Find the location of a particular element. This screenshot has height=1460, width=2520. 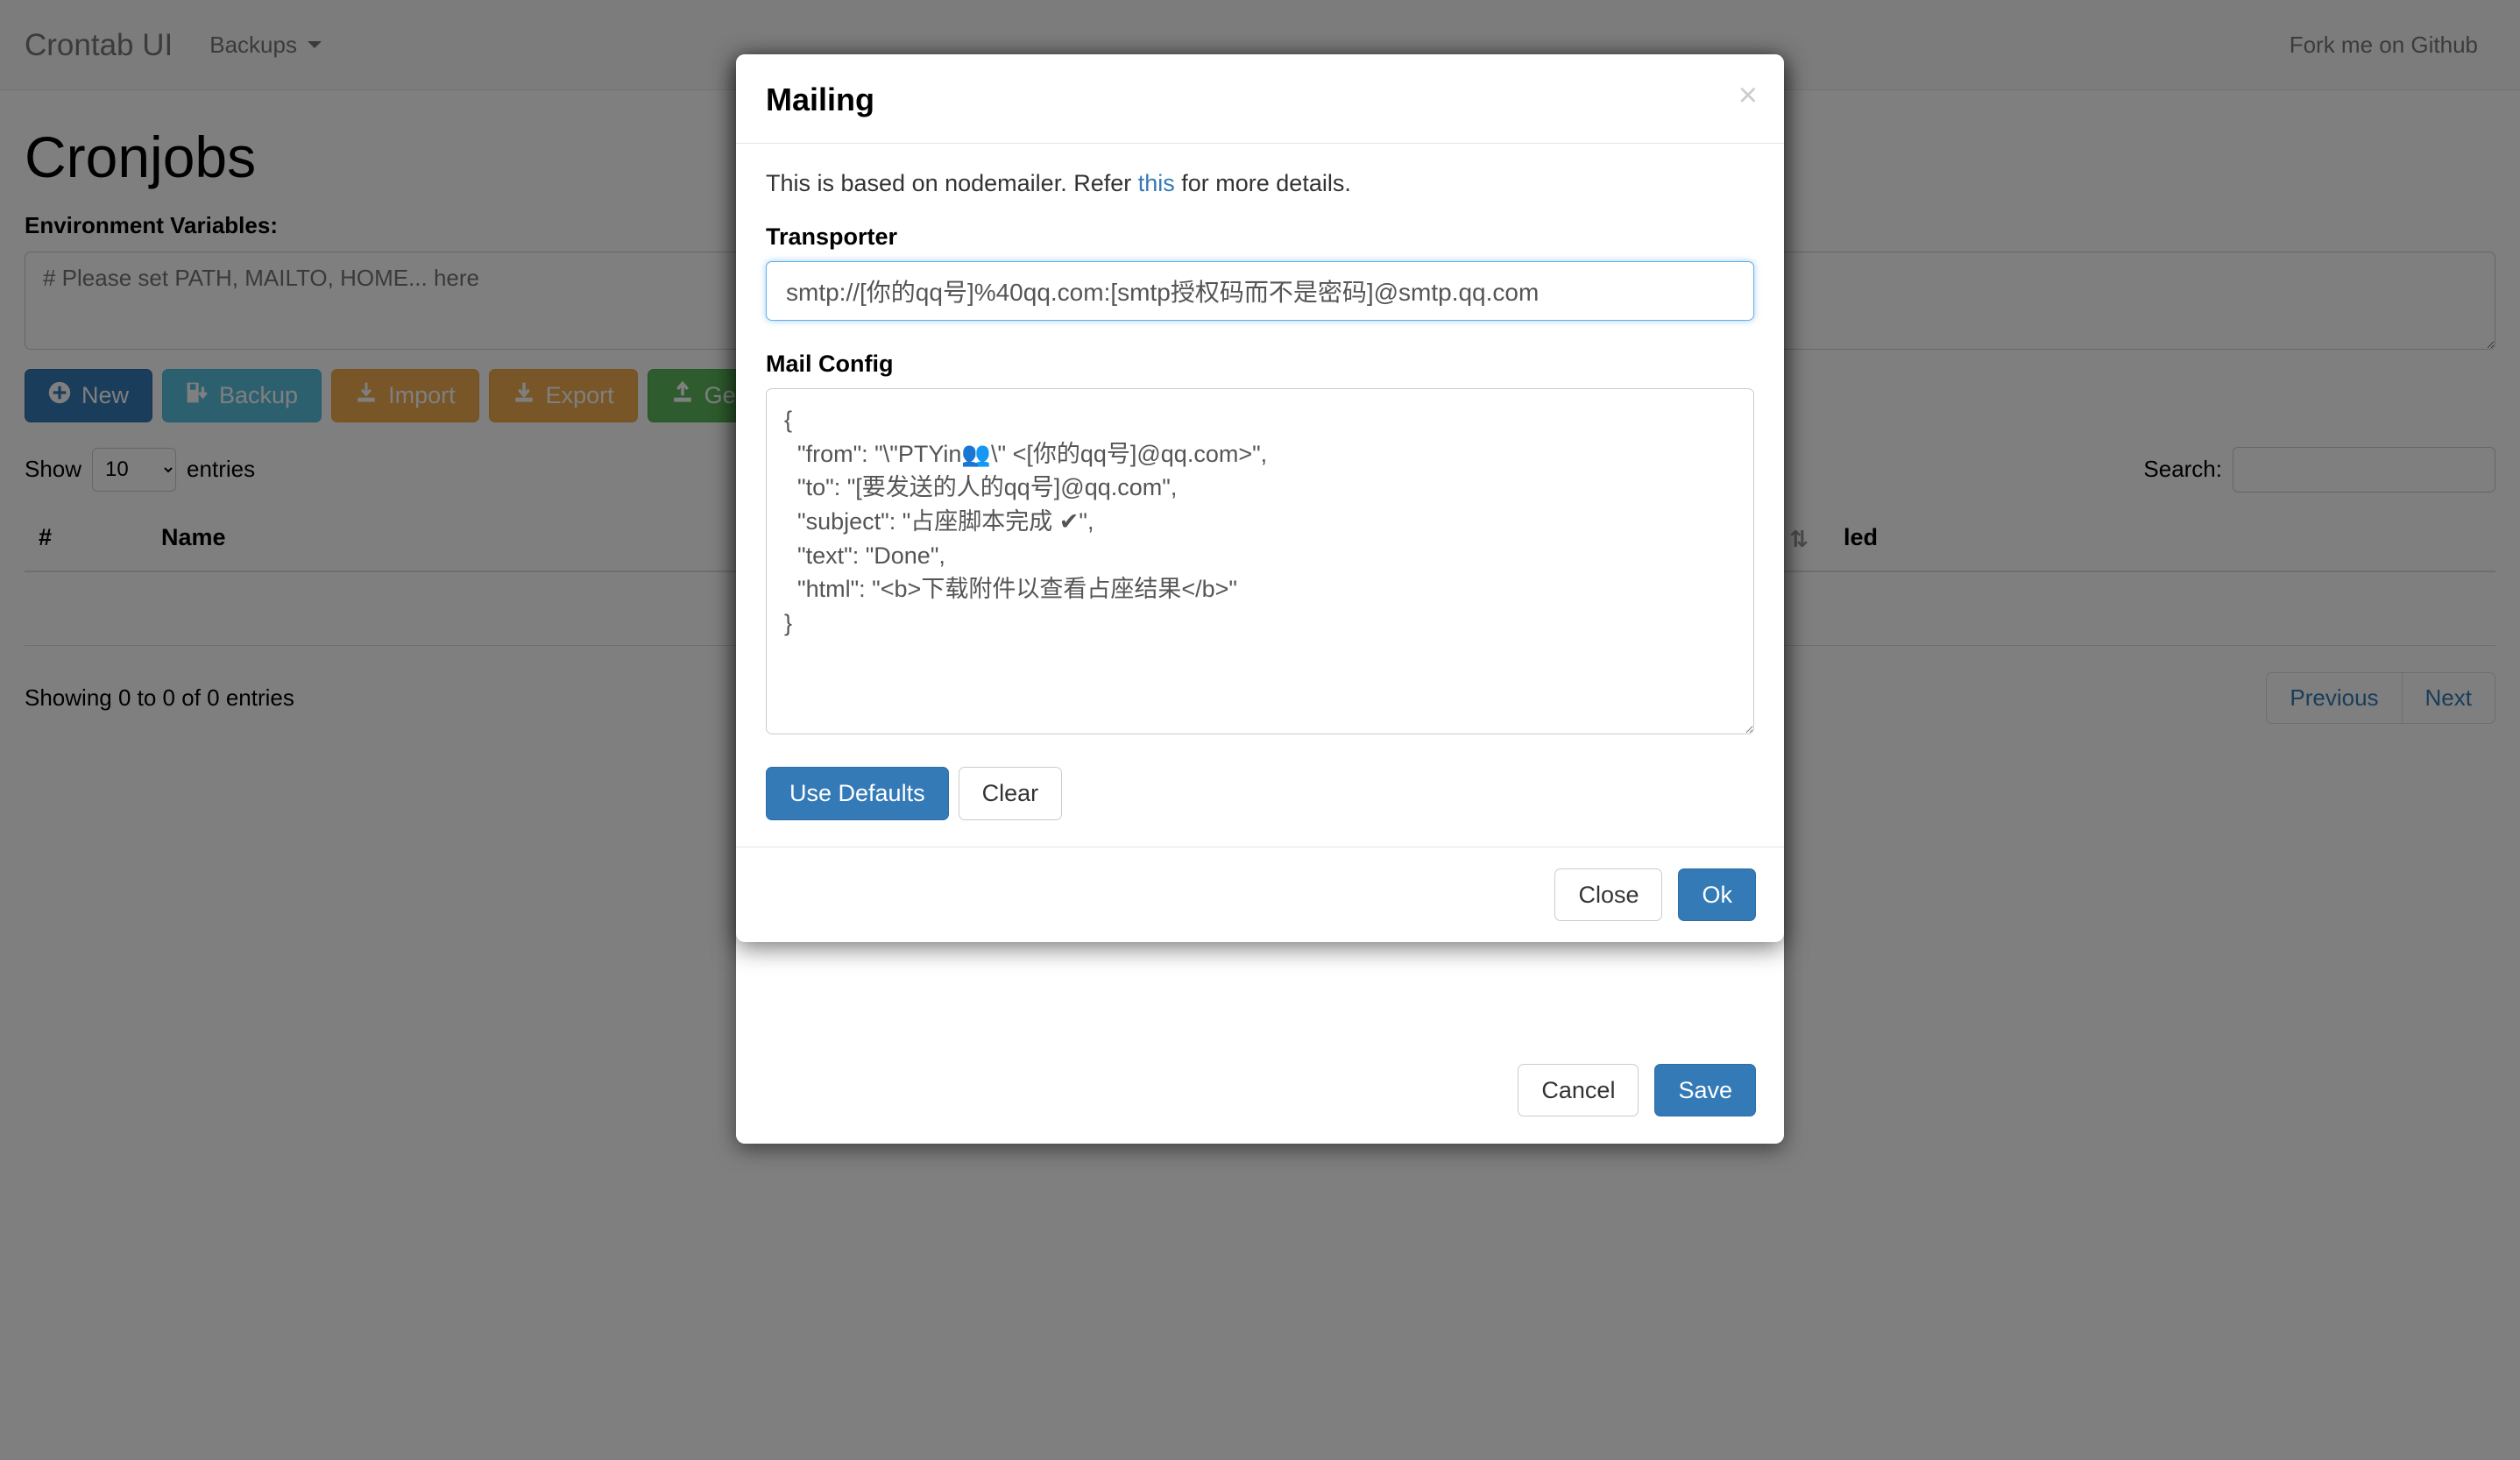

close-icon: × is located at coordinates (1748, 95).